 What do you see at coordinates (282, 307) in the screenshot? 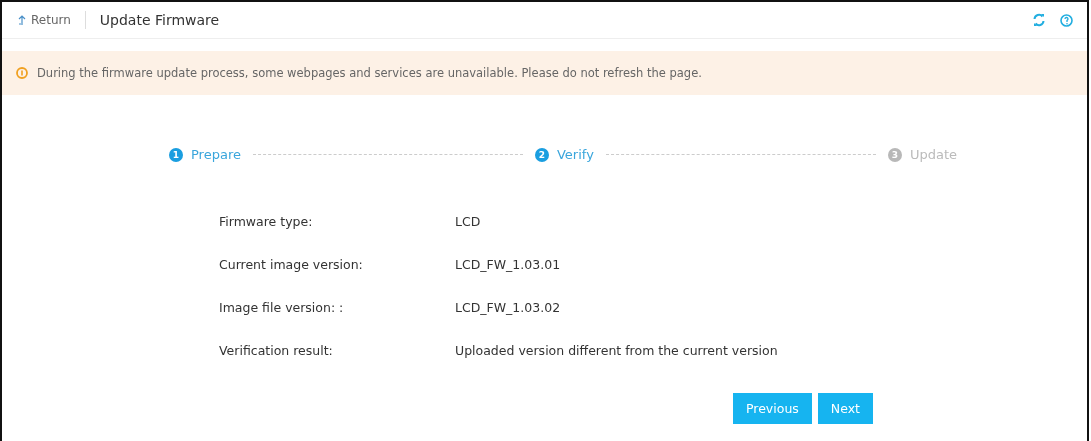
I see `field-label: Image file version: :` at bounding box center [282, 307].